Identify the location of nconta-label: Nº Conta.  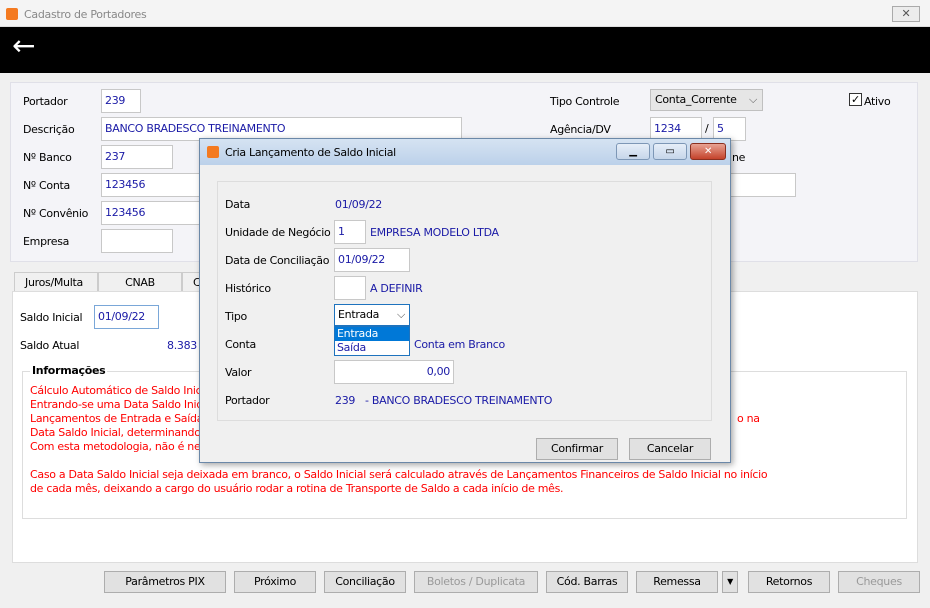
(46, 185).